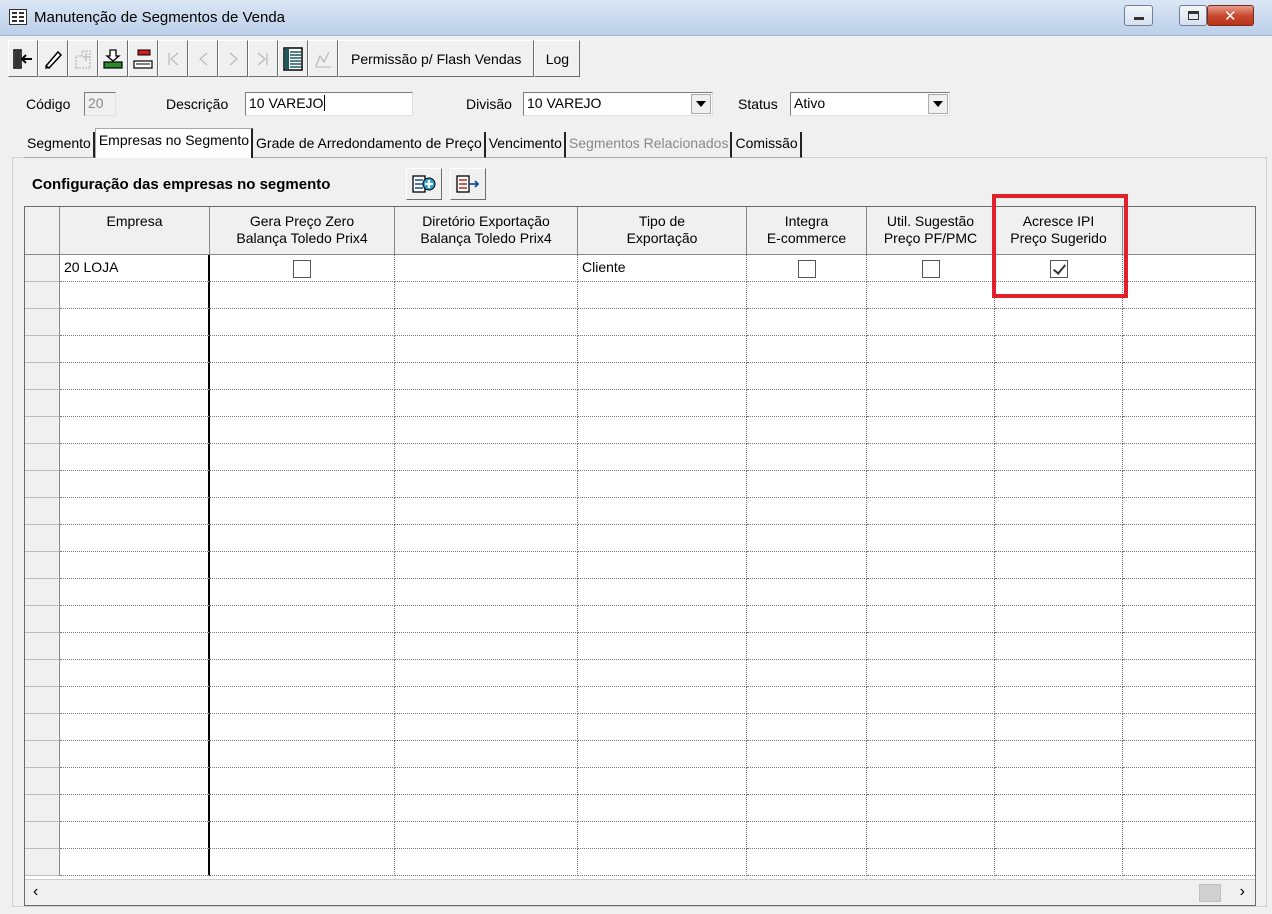 This screenshot has height=914, width=1272. What do you see at coordinates (1138, 15) in the screenshot?
I see `minimize-button` at bounding box center [1138, 15].